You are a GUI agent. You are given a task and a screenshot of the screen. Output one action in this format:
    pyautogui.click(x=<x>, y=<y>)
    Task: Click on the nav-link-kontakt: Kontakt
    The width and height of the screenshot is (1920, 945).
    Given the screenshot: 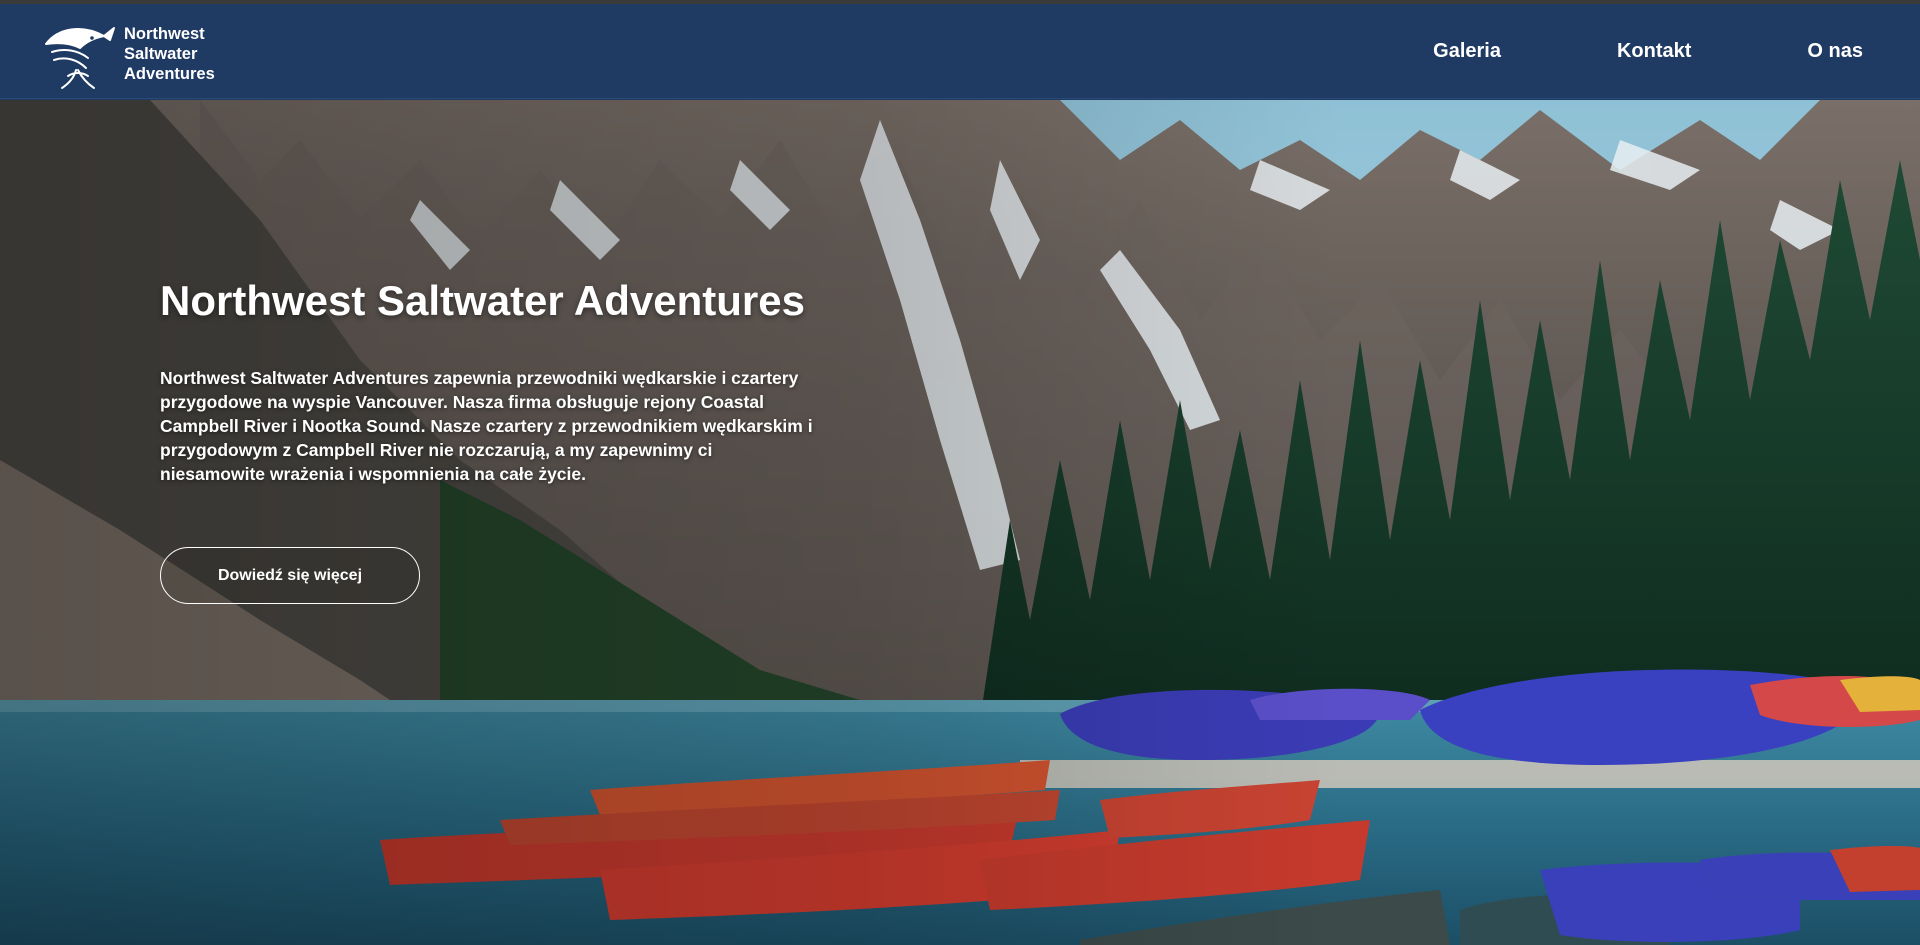 What is the action you would take?
    pyautogui.click(x=1654, y=51)
    